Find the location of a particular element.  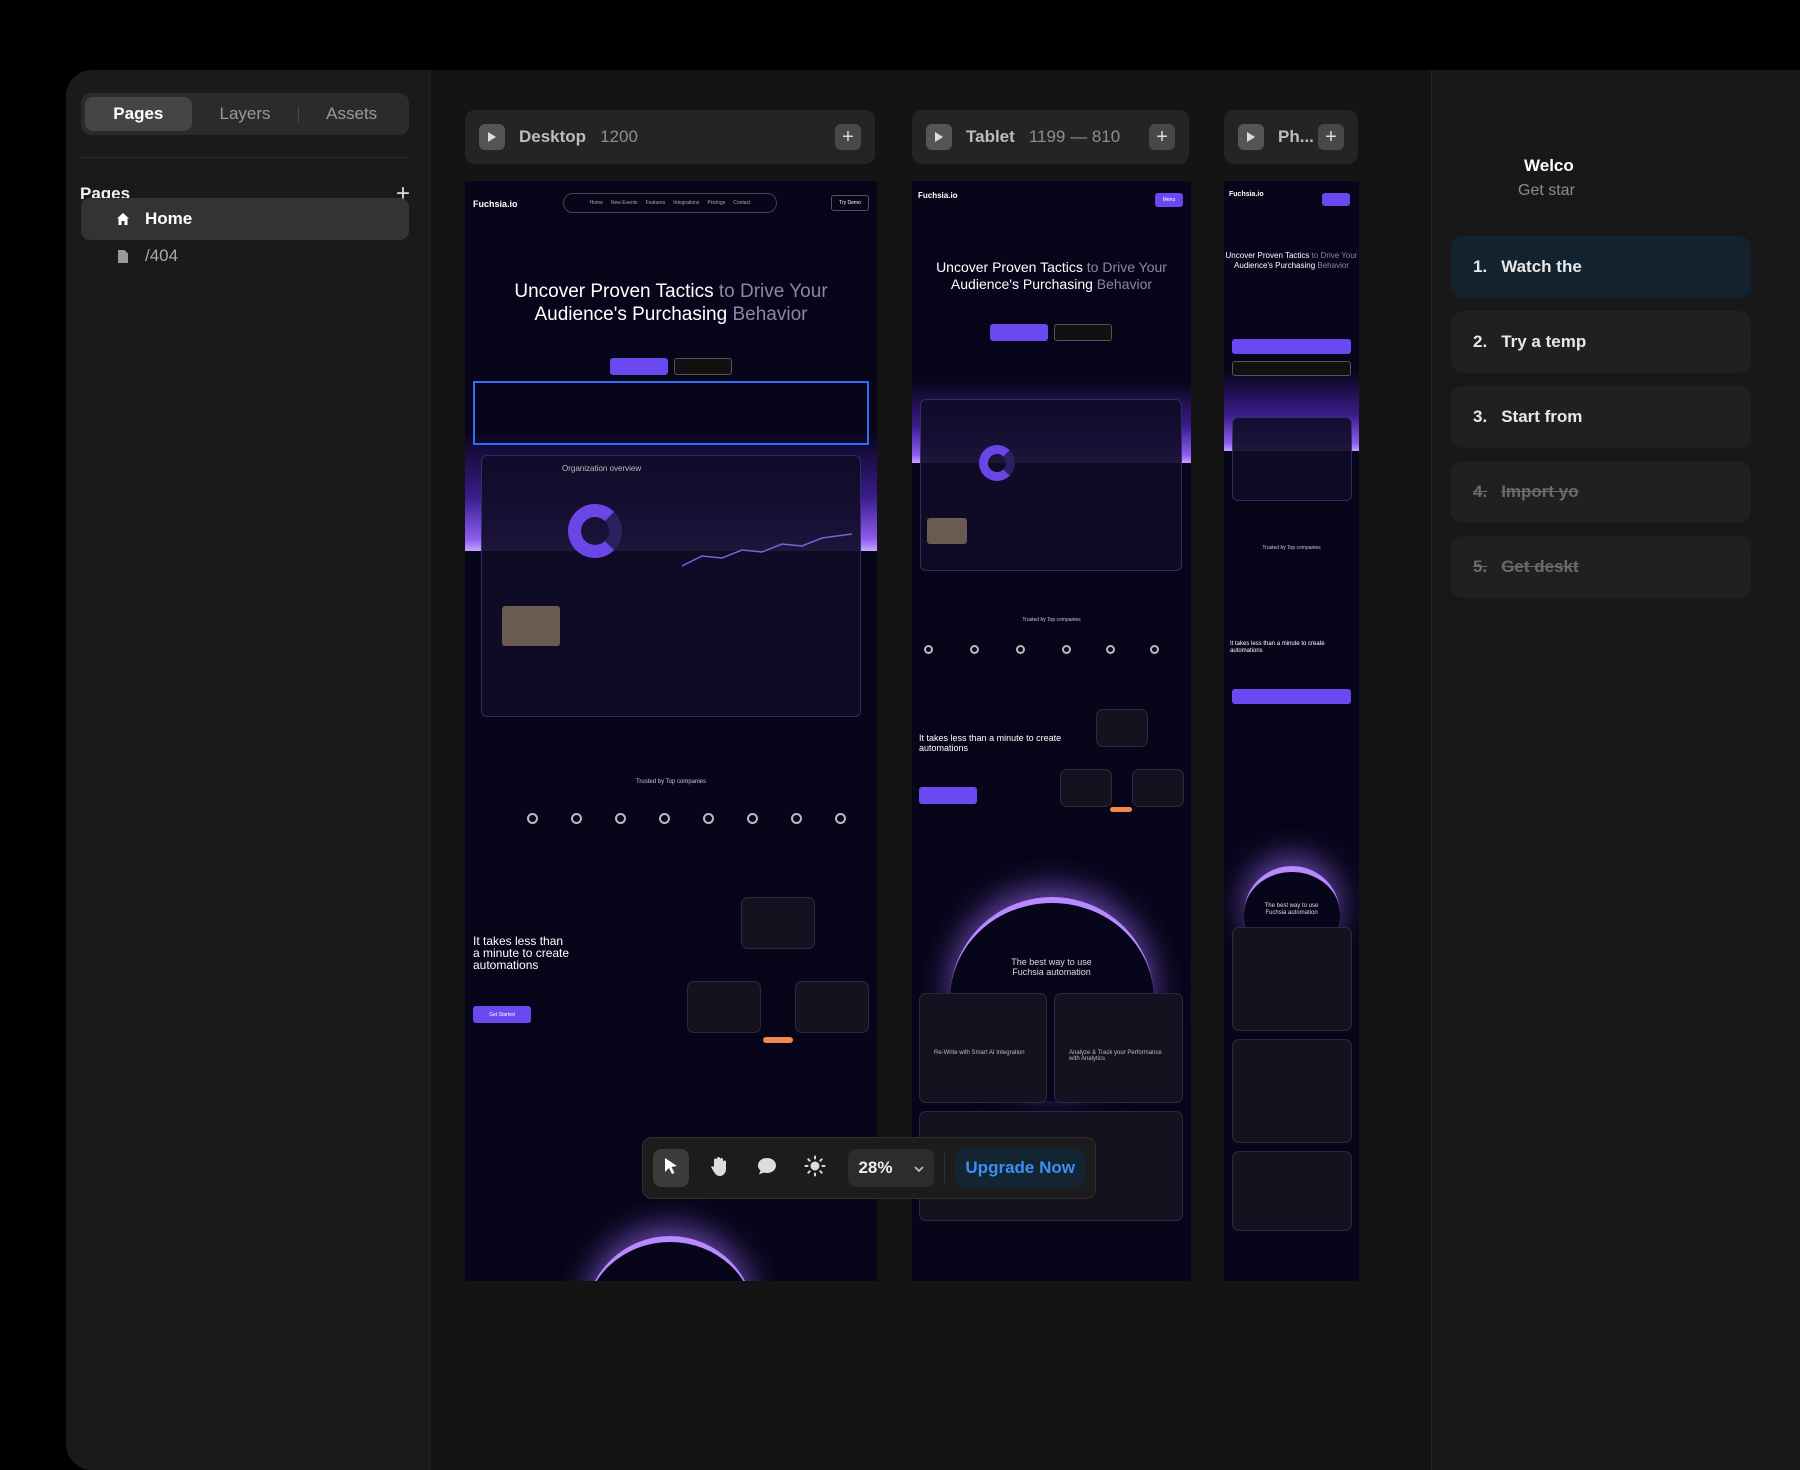

welcome-title: Welco is located at coordinates (1549, 165).